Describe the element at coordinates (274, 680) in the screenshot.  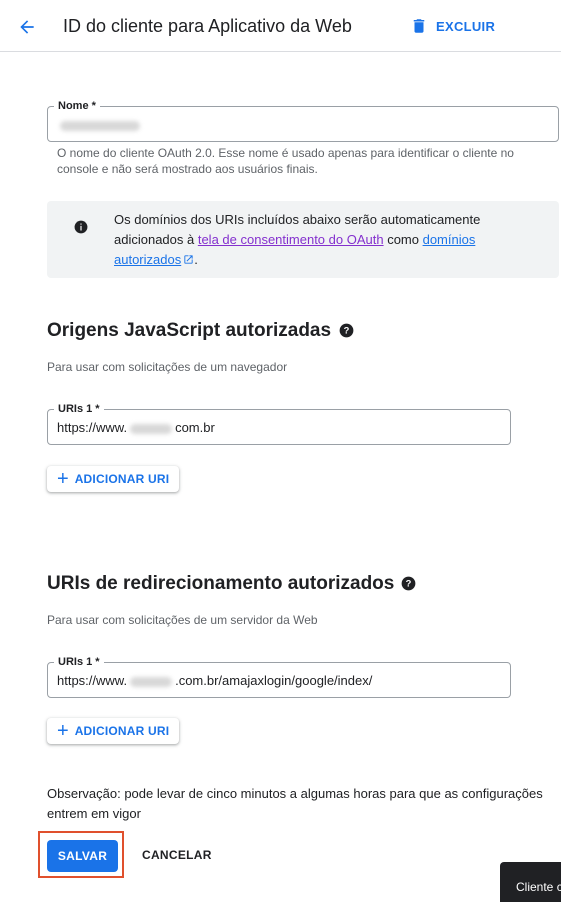
I see `redirect-uri-suffix: .com.br/amajaxlogin/google/index/` at that location.